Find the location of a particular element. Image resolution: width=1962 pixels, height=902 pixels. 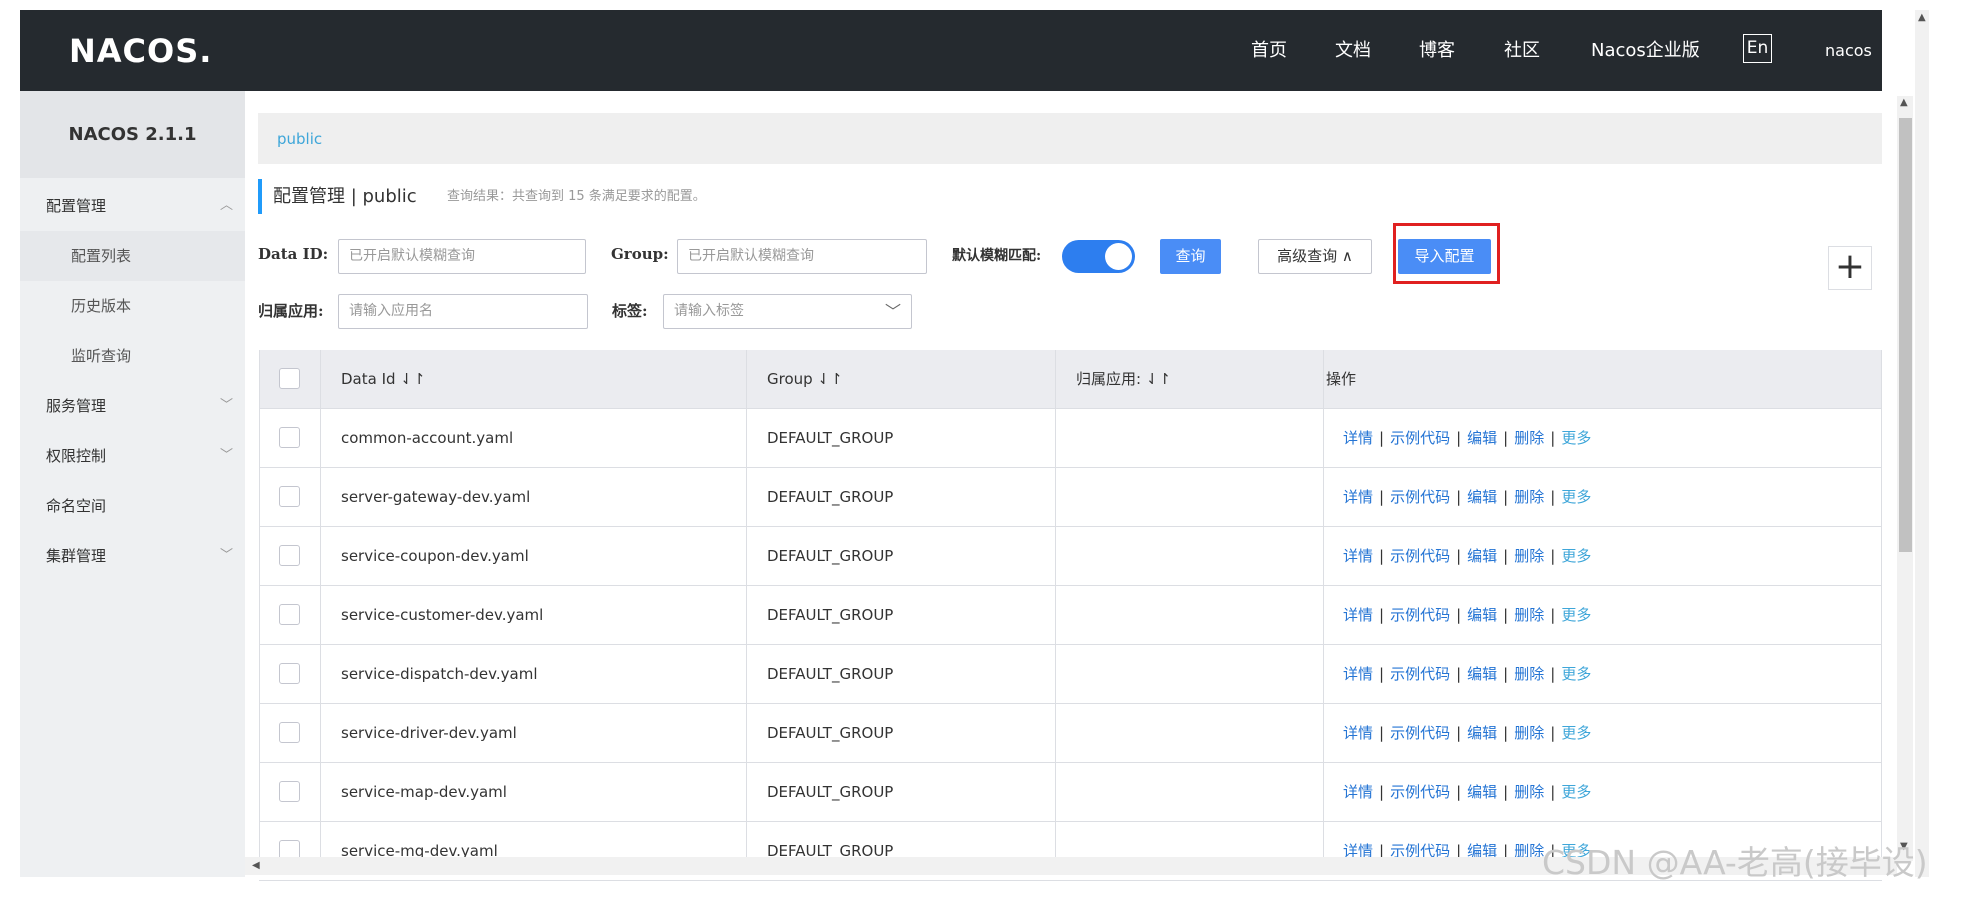

column-header-group: Group ⇃↾ is located at coordinates (805, 379).